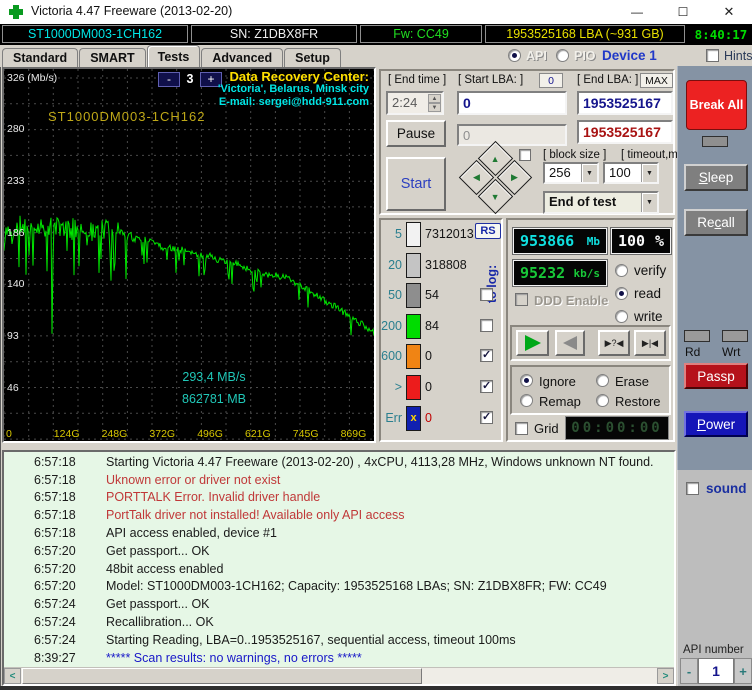 Image resolution: width=752 pixels, height=690 pixels. I want to click on end-time-spin-down: ▼, so click(434, 107).